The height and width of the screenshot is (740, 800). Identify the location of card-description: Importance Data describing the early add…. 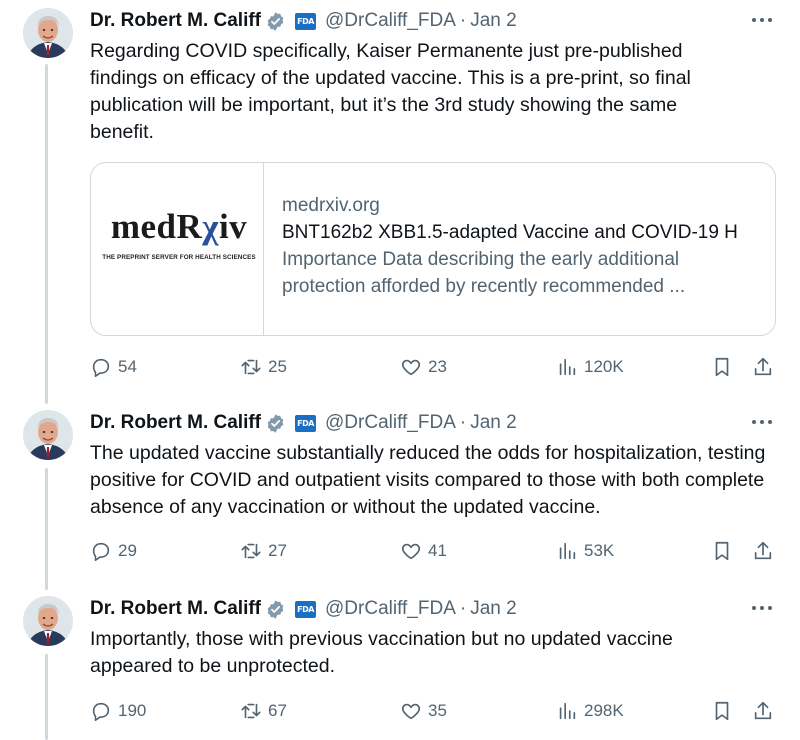
(484, 273).